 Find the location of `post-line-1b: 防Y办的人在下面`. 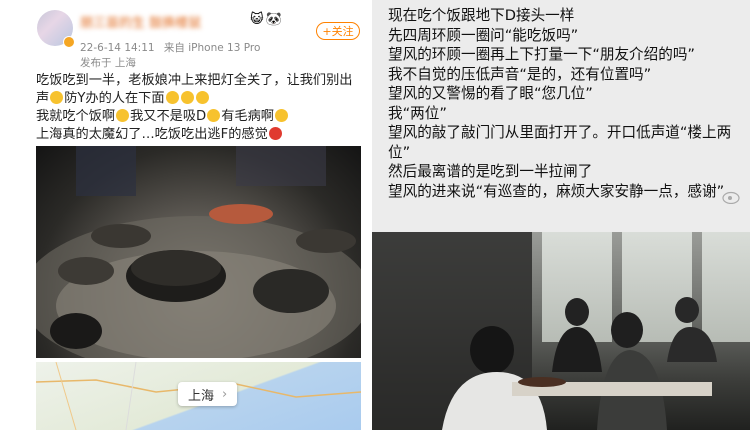

post-line-1b: 防Y办的人在下面 is located at coordinates (114, 98).